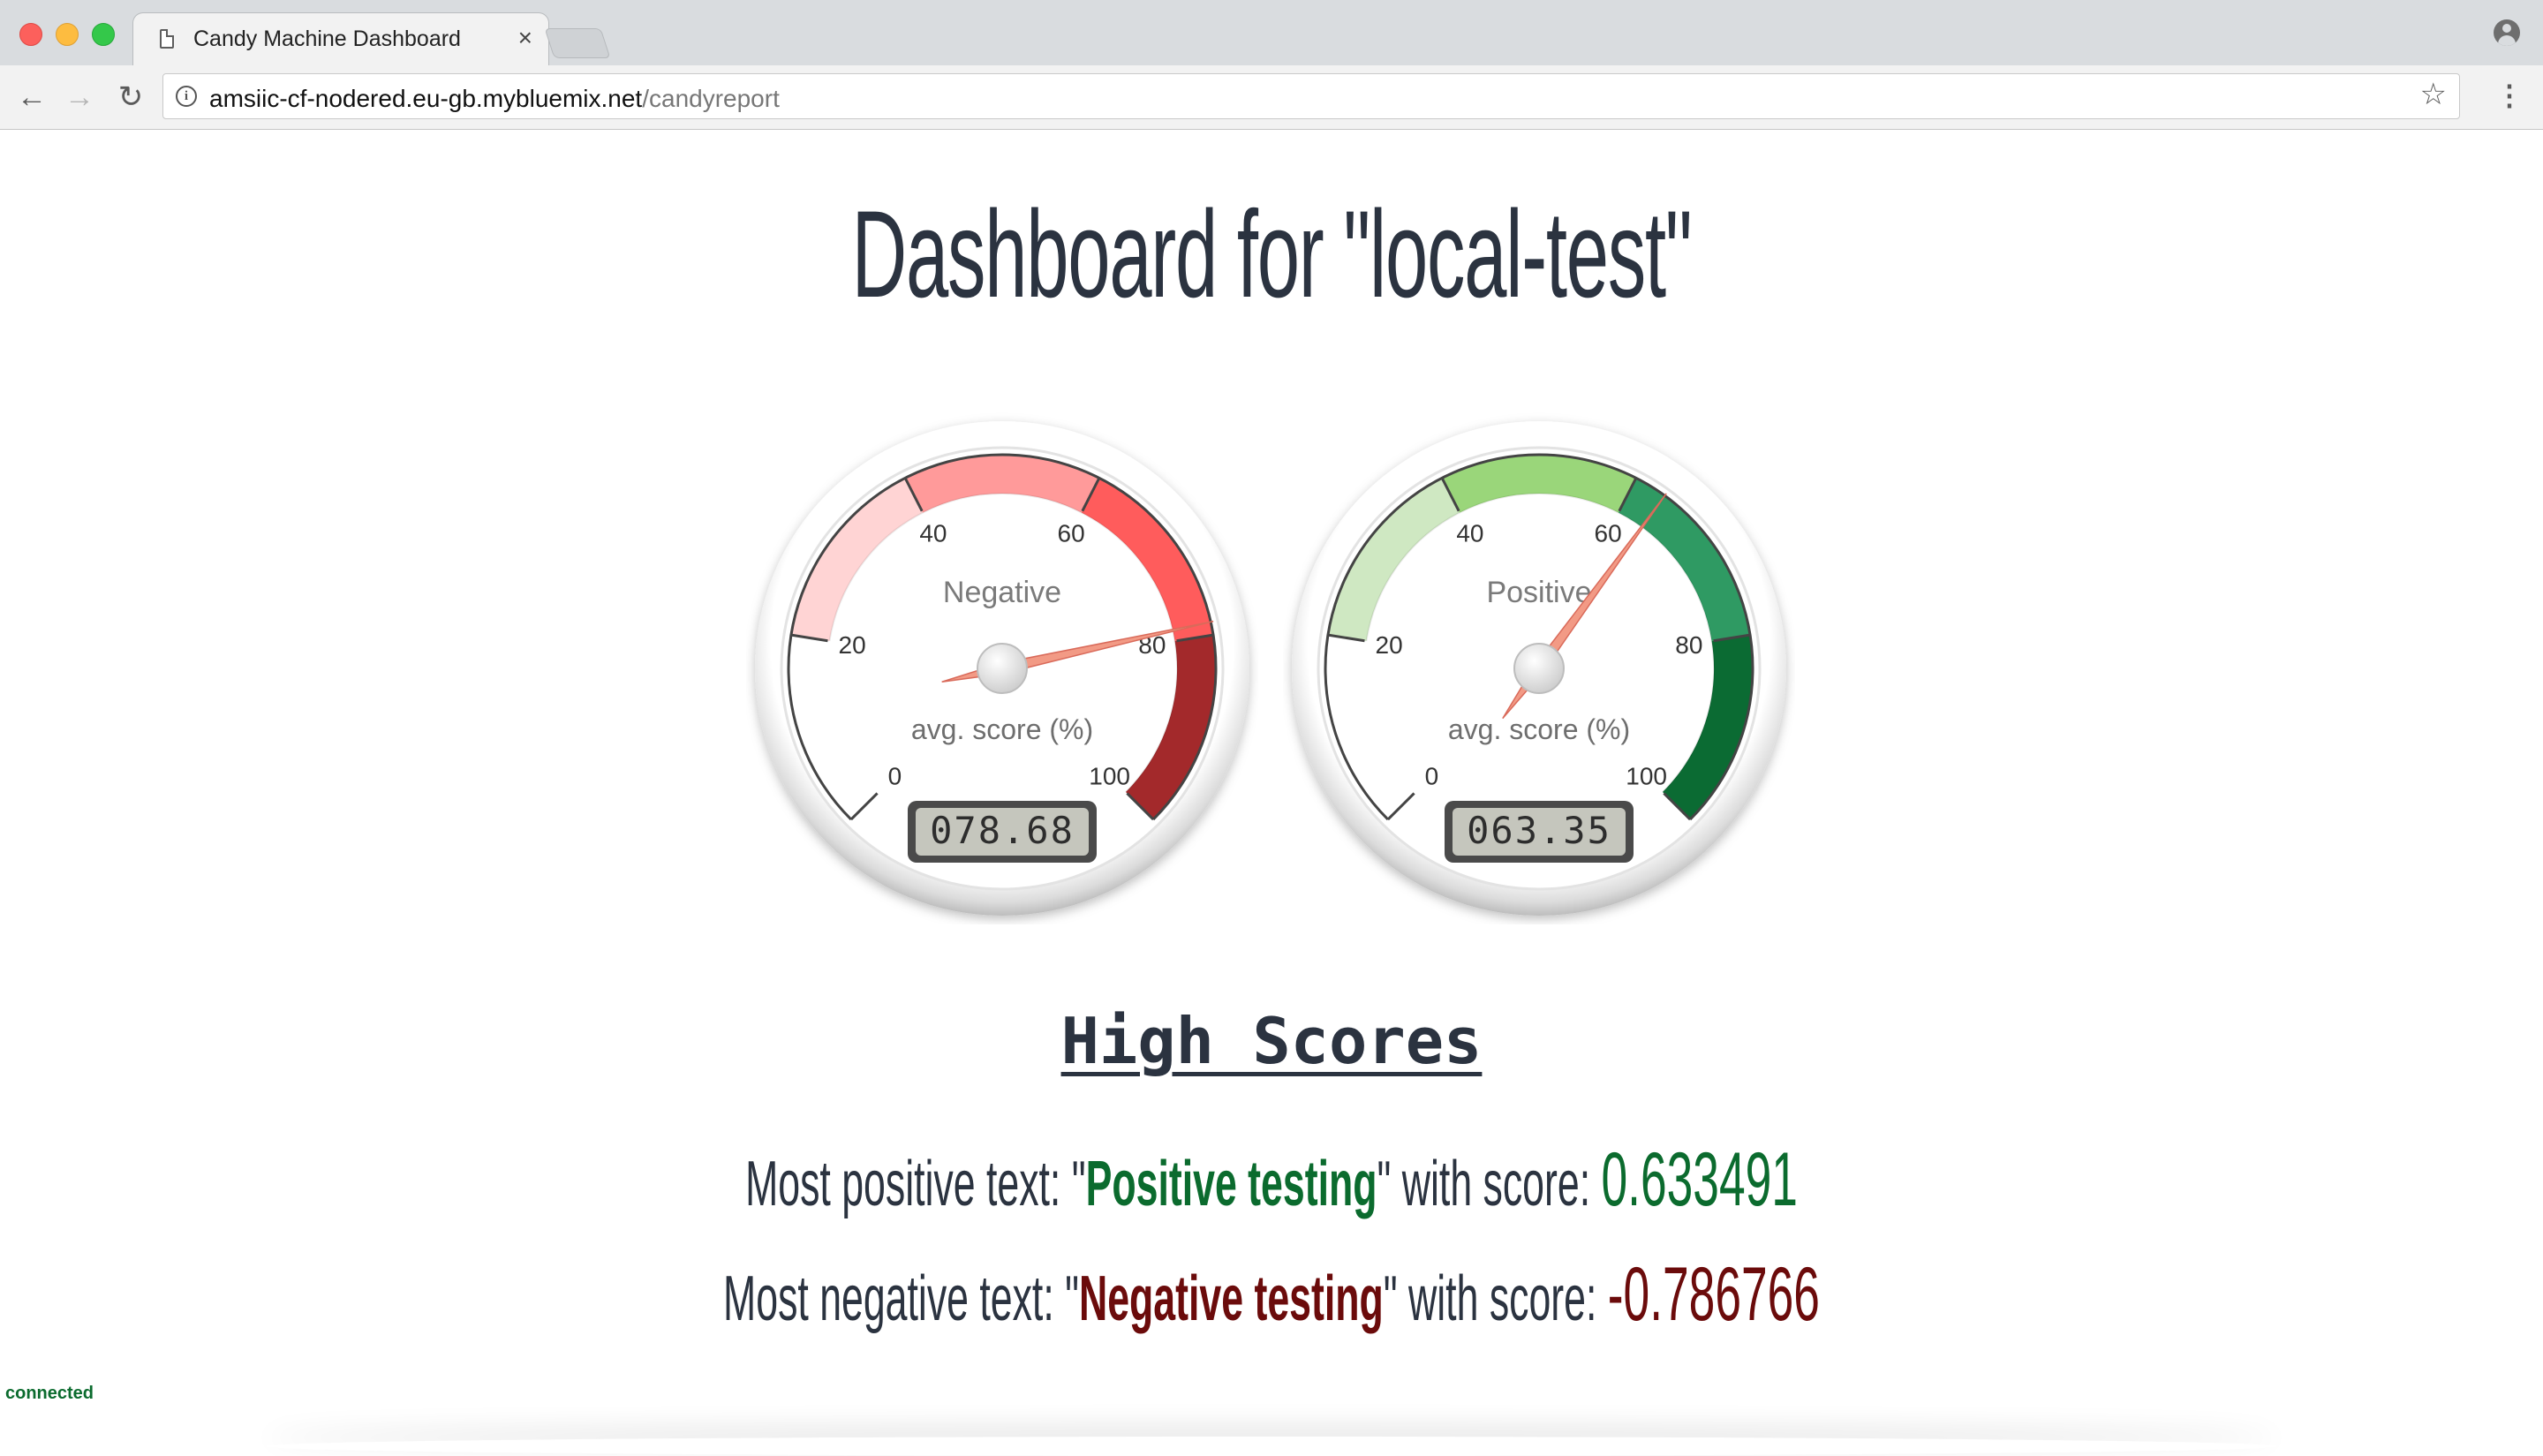 The image size is (2543, 1456). I want to click on maximize-window-button, so click(104, 34).